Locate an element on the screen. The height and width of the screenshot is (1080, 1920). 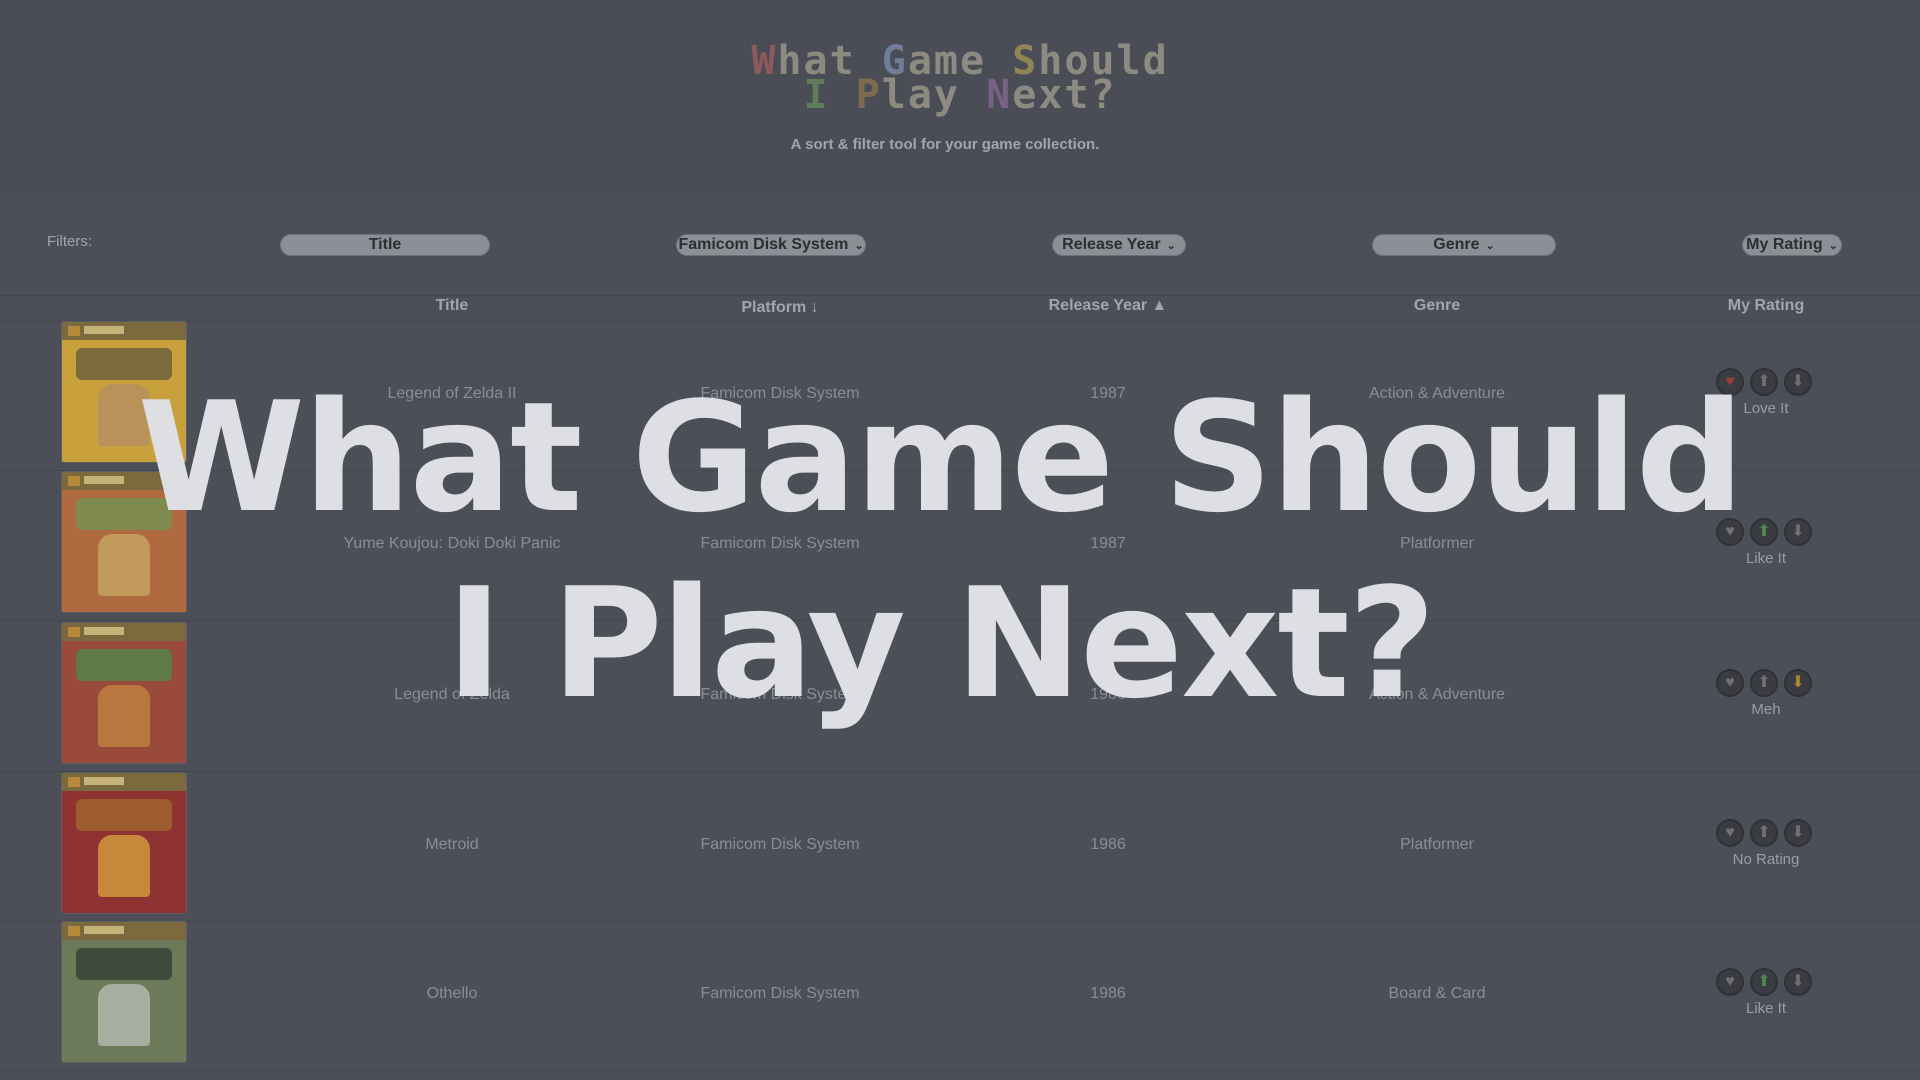
title-filter-label: Title is located at coordinates (385, 244).